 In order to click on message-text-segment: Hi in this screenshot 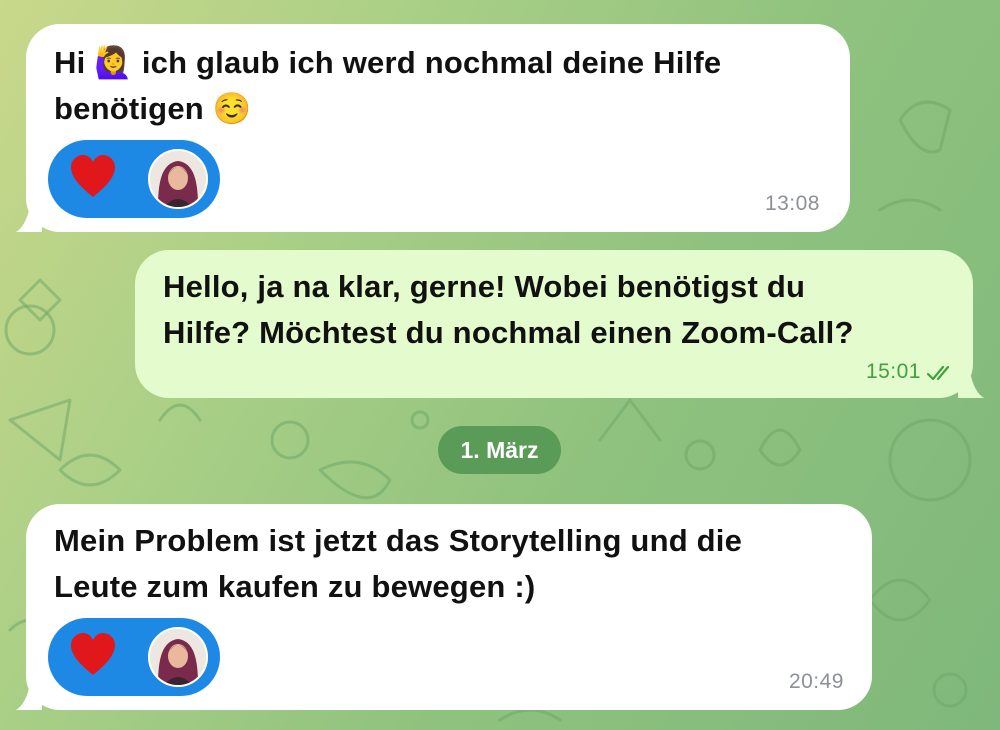, I will do `click(74, 62)`.